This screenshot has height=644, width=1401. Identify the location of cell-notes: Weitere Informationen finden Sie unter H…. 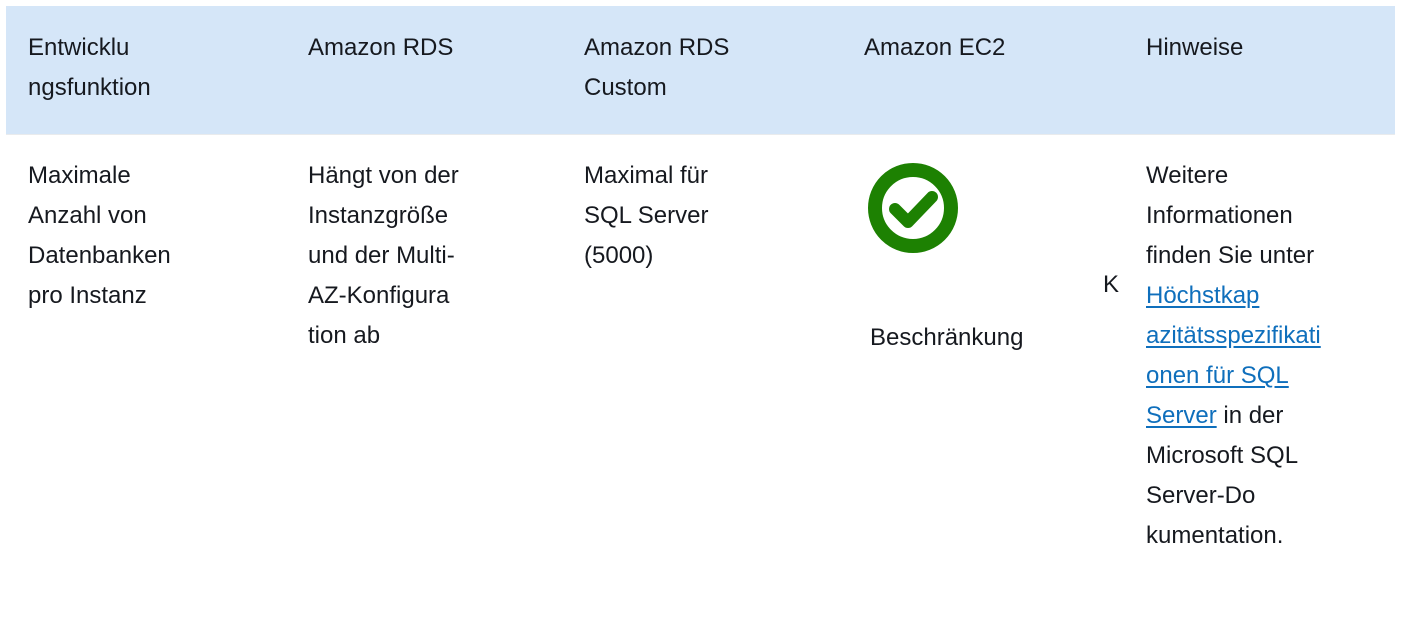
(1271, 356).